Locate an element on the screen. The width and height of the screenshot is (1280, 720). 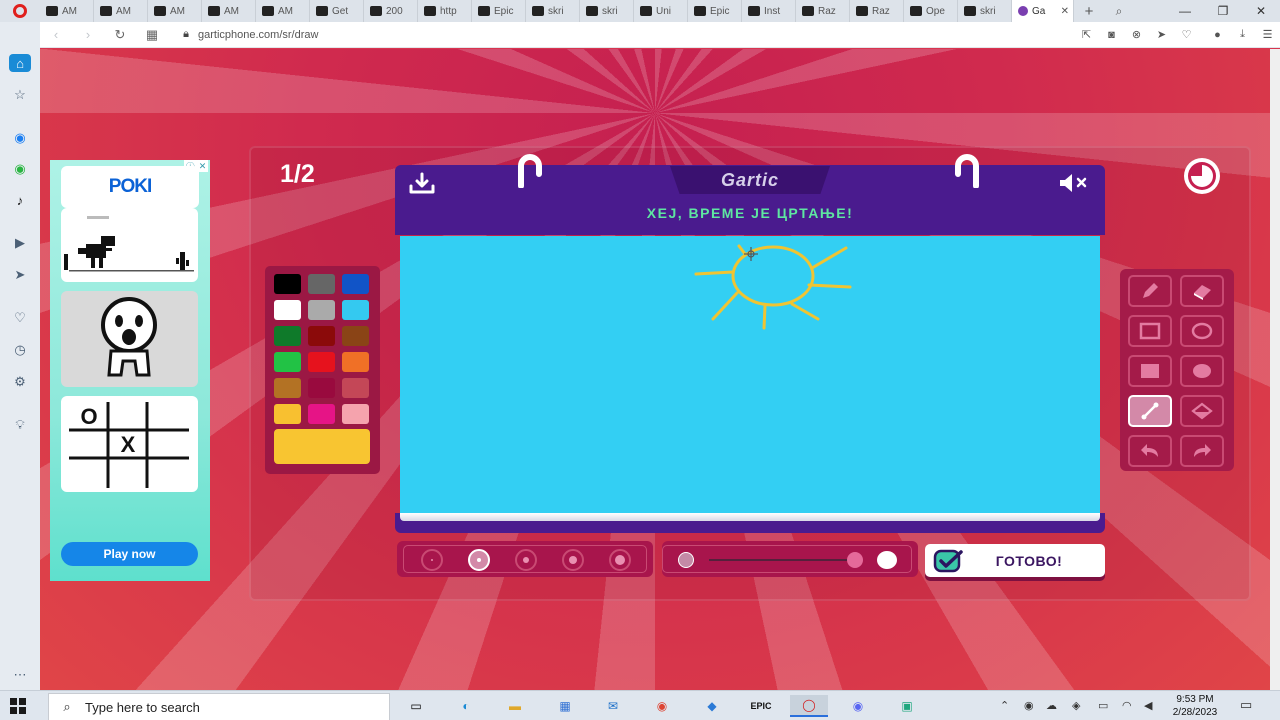
tab-item: Inst is located at coordinates (769, 11).